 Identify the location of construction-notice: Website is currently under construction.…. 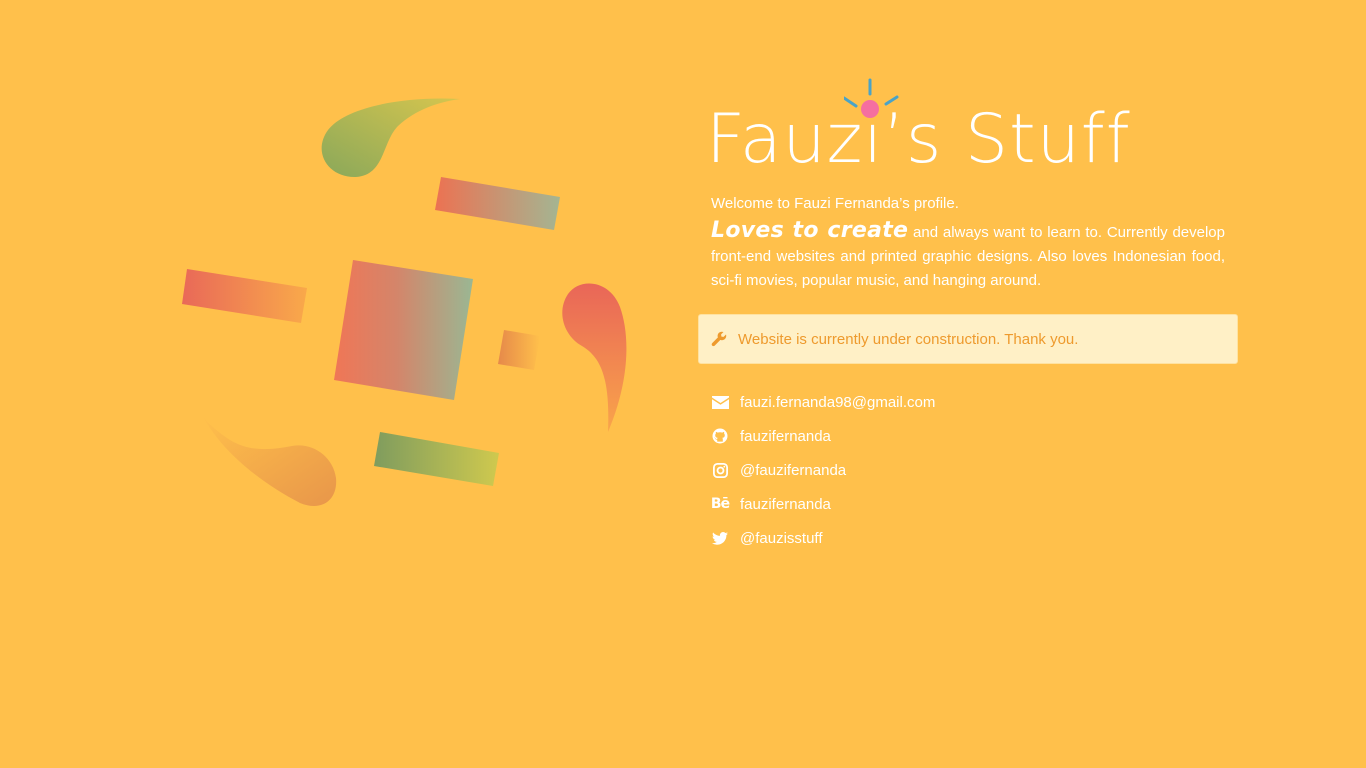
(968, 339).